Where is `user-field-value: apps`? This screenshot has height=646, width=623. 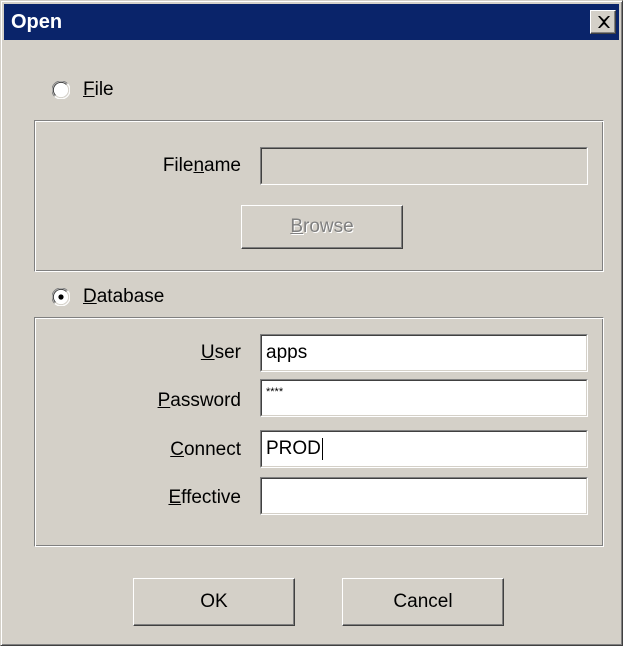 user-field-value: apps is located at coordinates (424, 353).